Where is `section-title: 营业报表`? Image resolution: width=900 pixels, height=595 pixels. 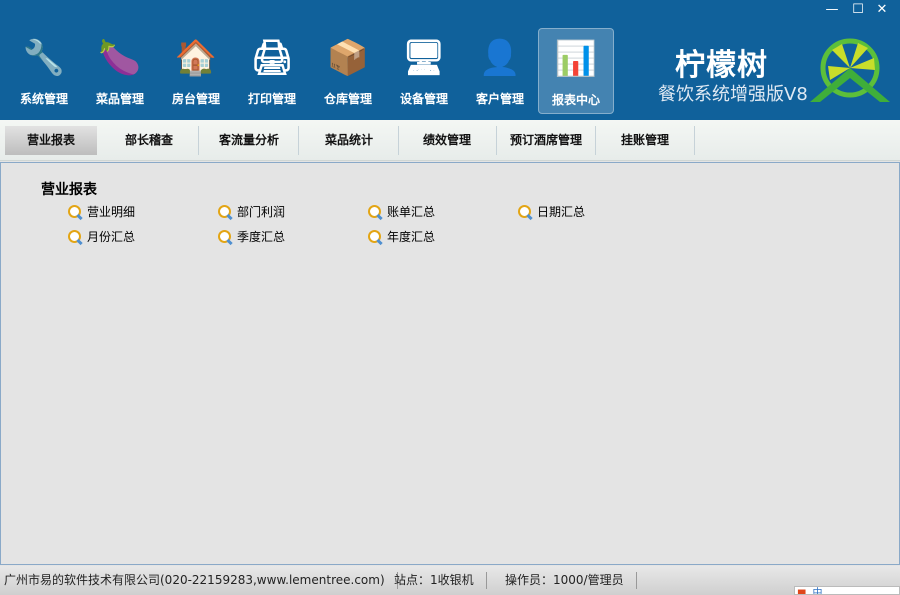 section-title: 营业报表 is located at coordinates (69, 190).